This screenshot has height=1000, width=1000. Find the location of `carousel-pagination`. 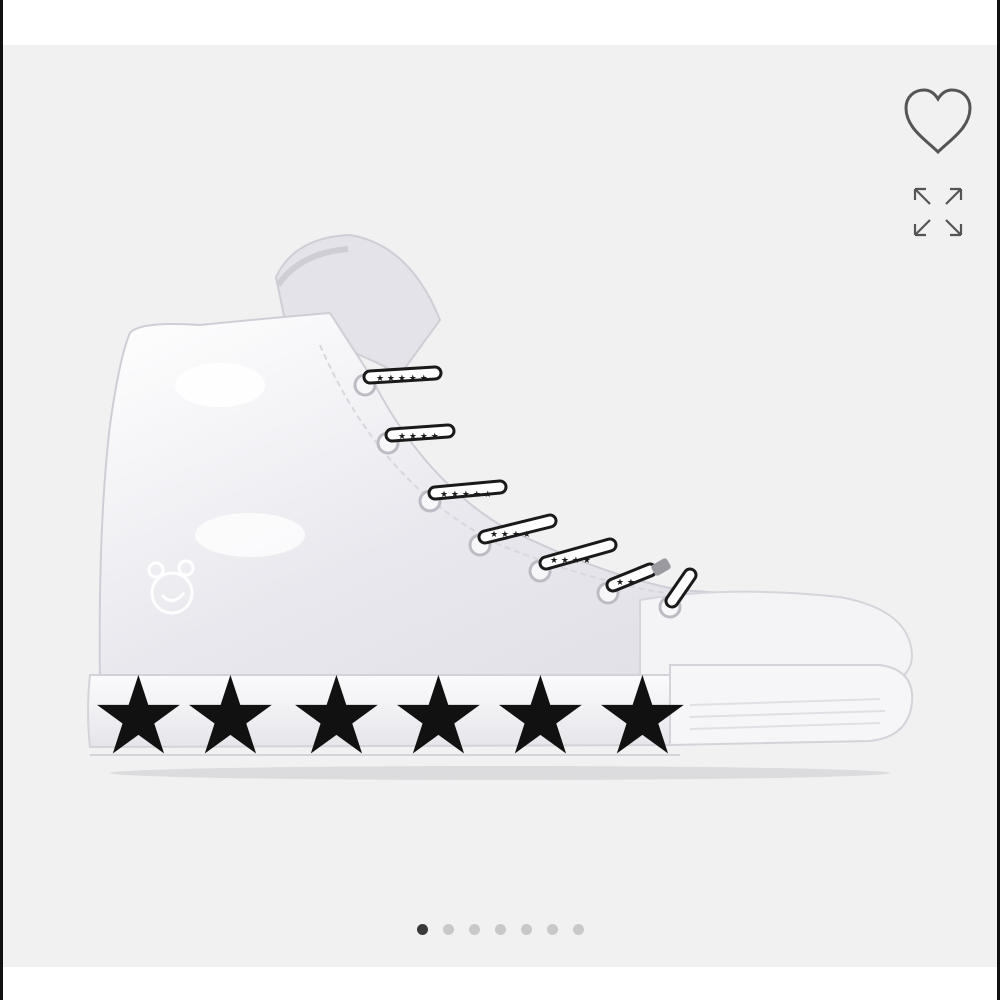

carousel-pagination is located at coordinates (500, 931).